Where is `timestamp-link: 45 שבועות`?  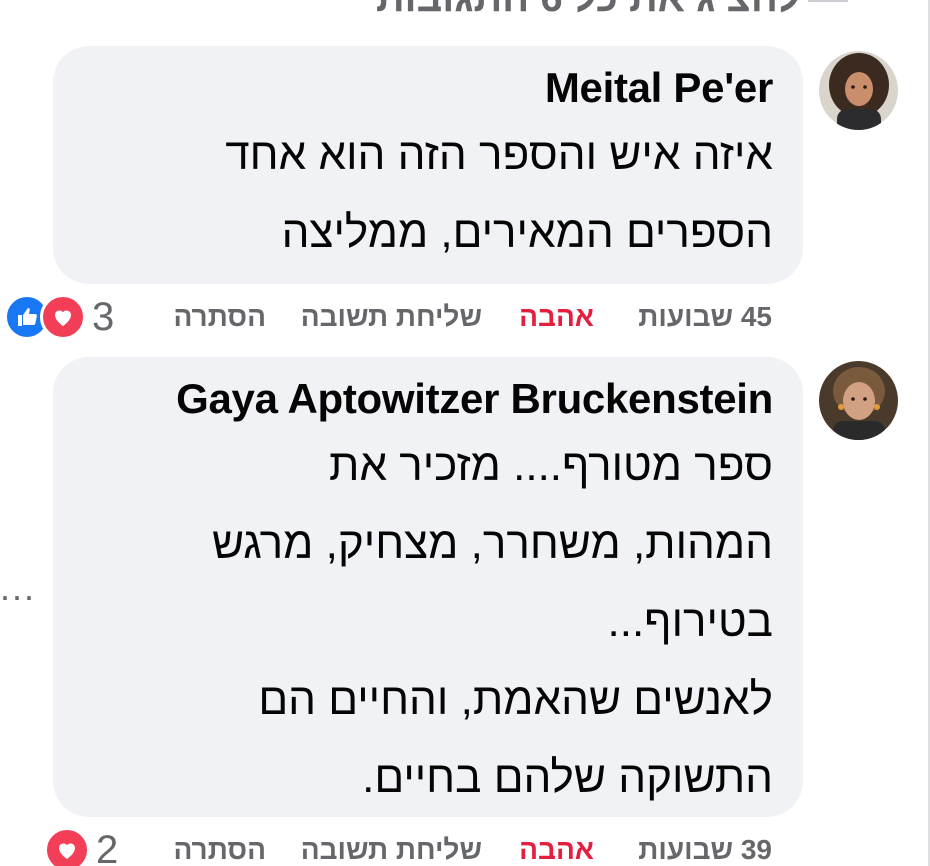
timestamp-link: 45 שבועות is located at coordinates (705, 317).